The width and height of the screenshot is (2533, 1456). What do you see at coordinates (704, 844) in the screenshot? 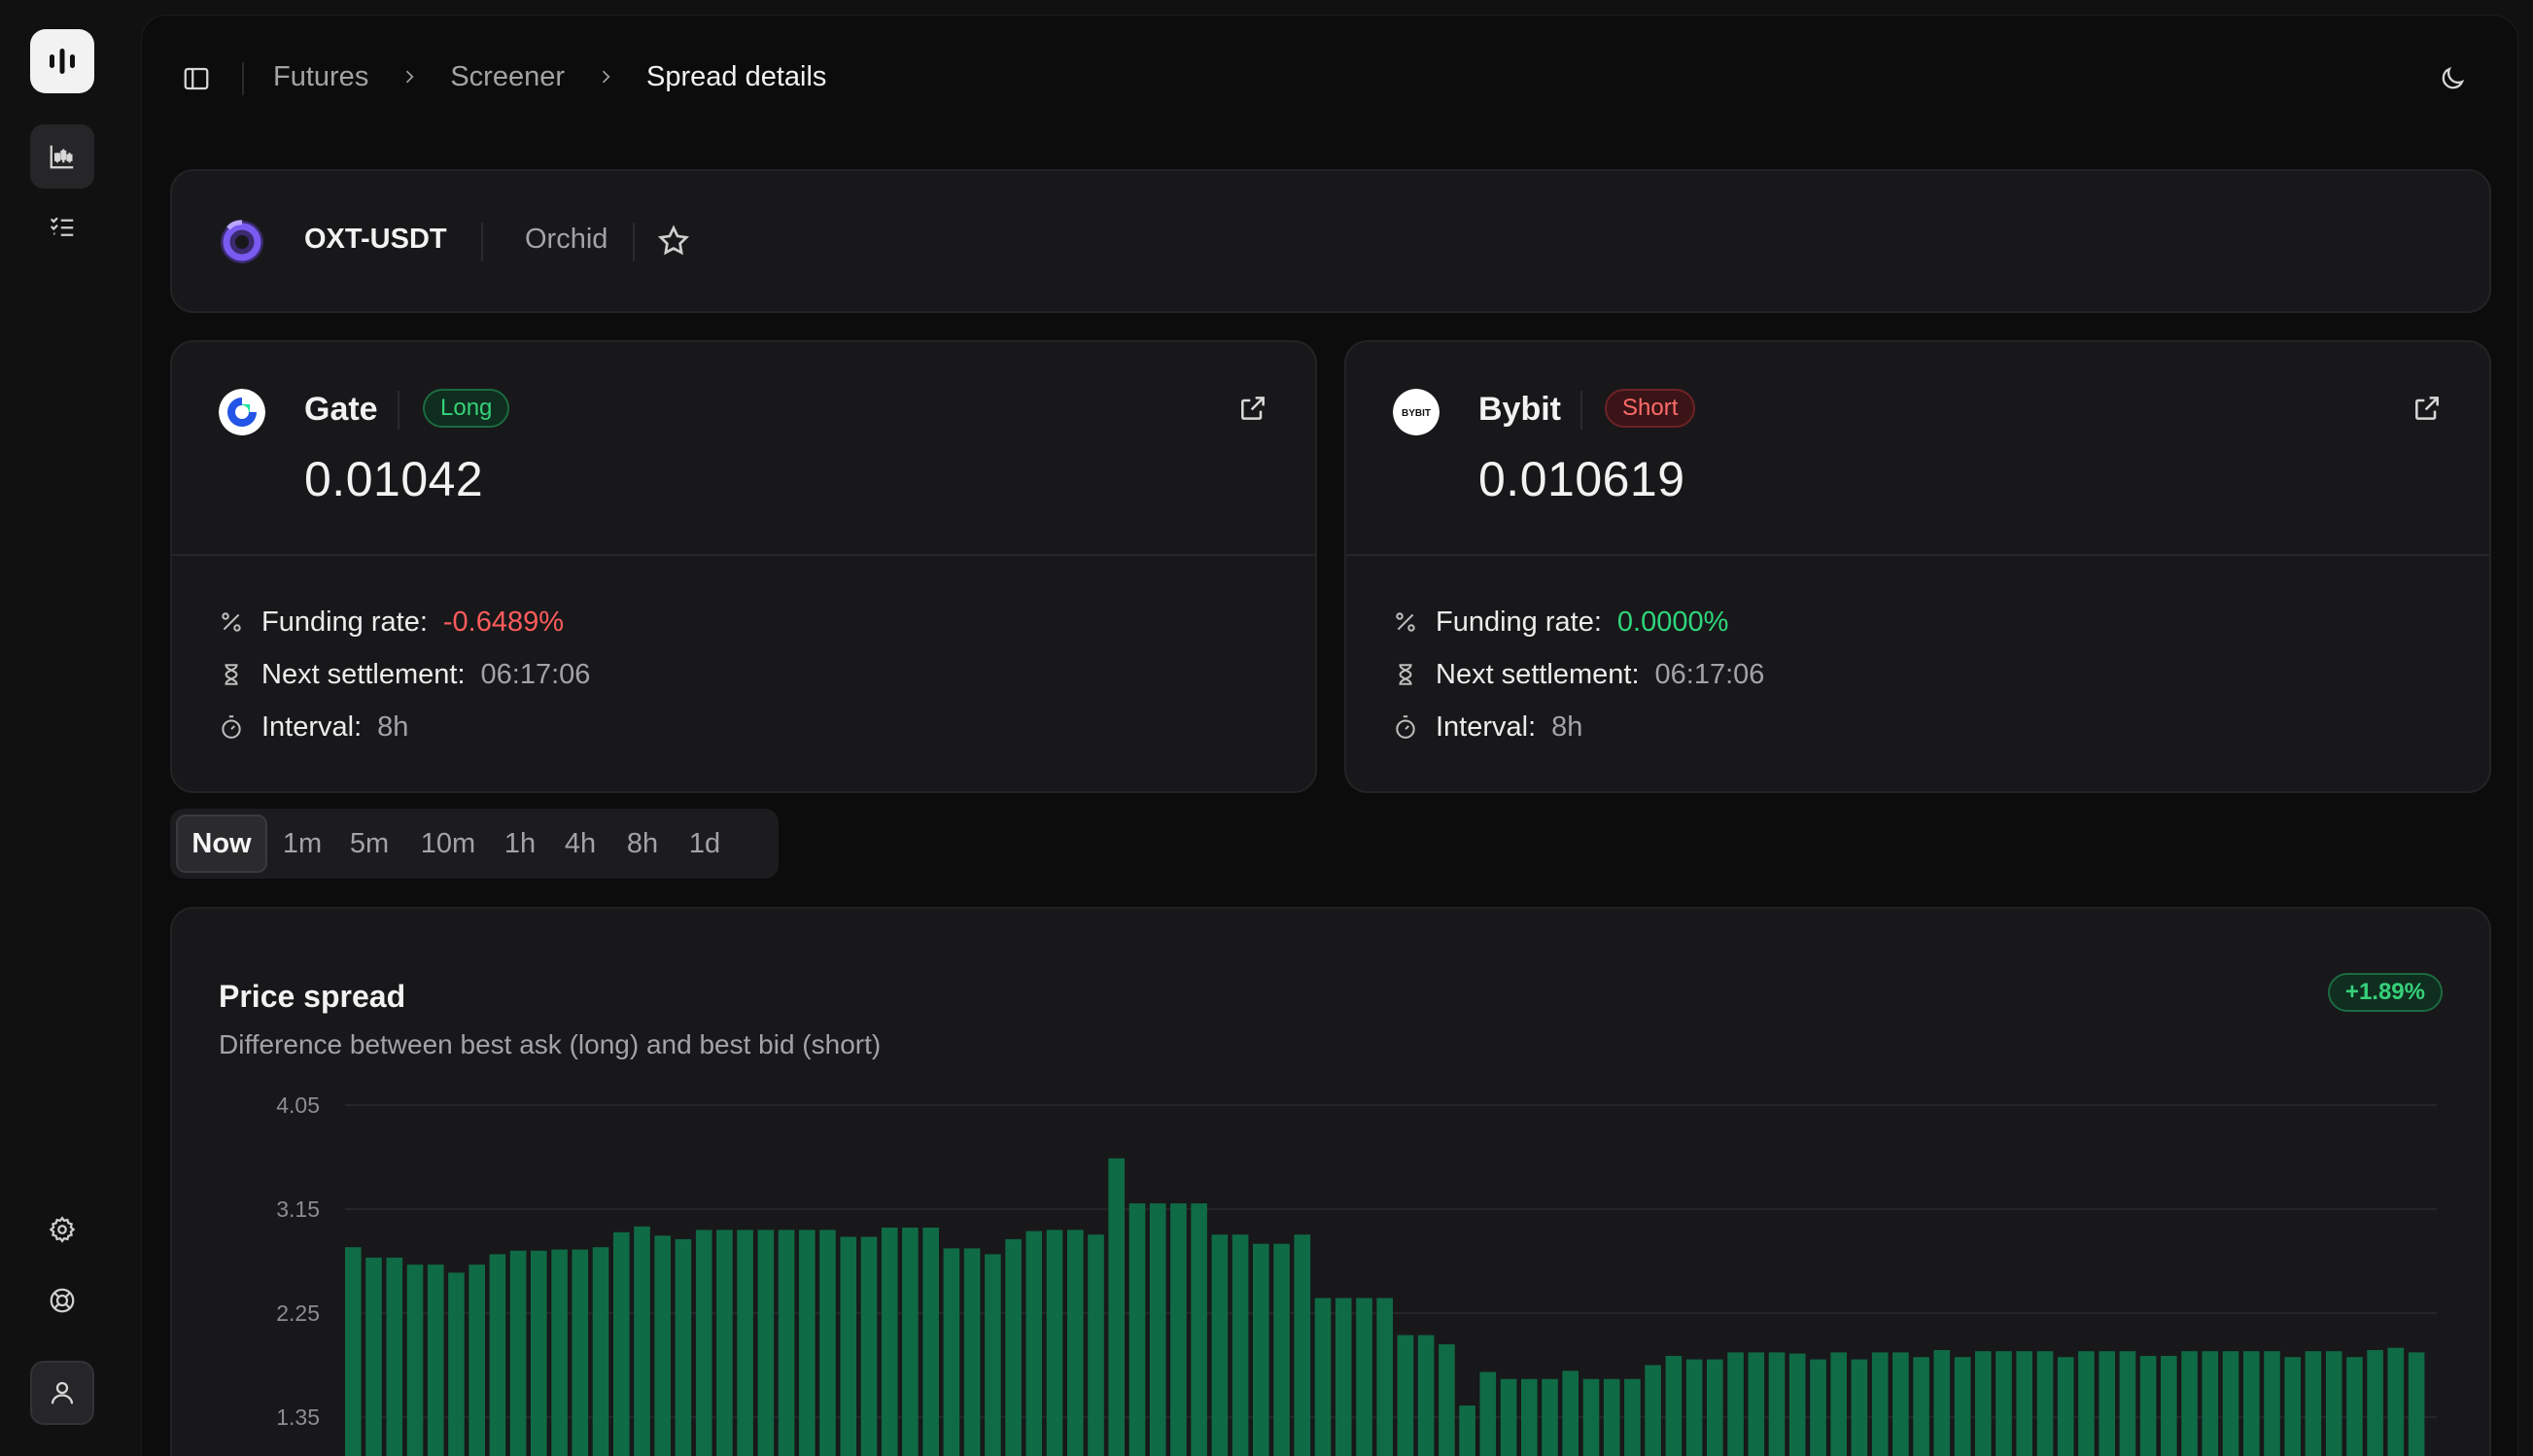
I see `tab-1d: 1d` at bounding box center [704, 844].